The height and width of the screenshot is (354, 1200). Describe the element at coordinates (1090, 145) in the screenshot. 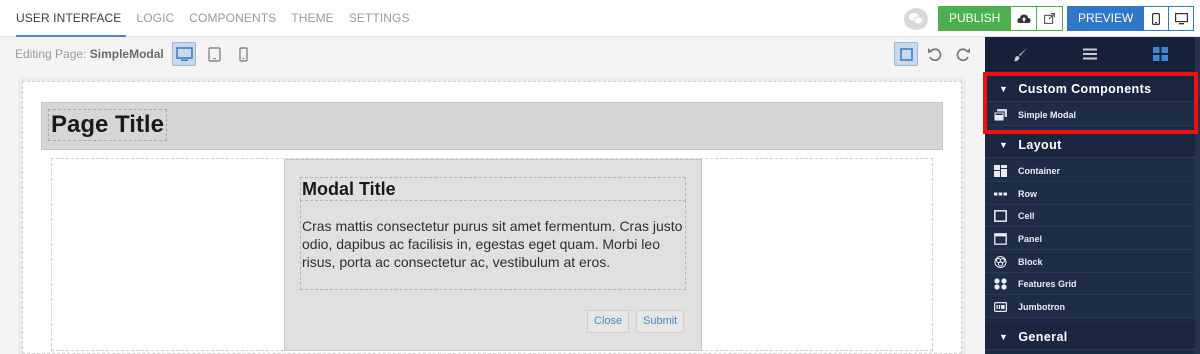

I see `section-layout: ▼ Layout` at that location.